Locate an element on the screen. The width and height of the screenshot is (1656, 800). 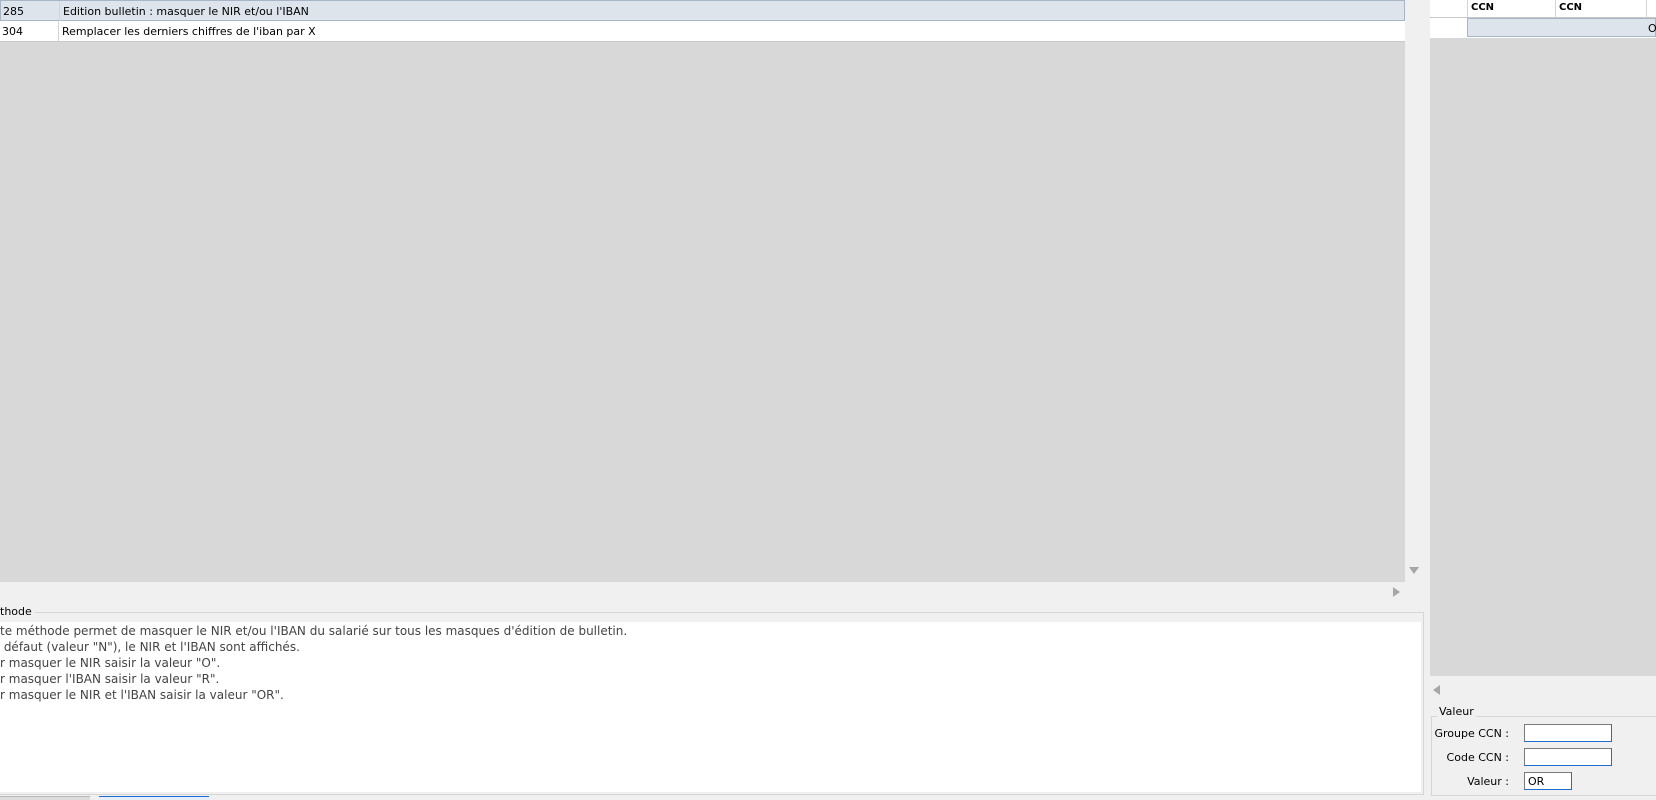
selected-cell is located at coordinates (1561, 27).